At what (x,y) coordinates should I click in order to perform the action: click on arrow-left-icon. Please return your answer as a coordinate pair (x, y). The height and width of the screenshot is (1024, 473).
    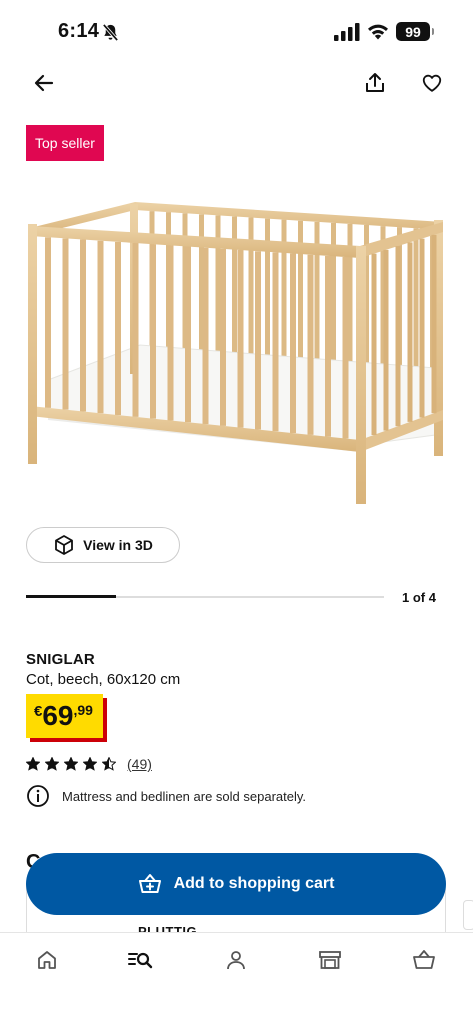
    Looking at the image, I should click on (44, 83).